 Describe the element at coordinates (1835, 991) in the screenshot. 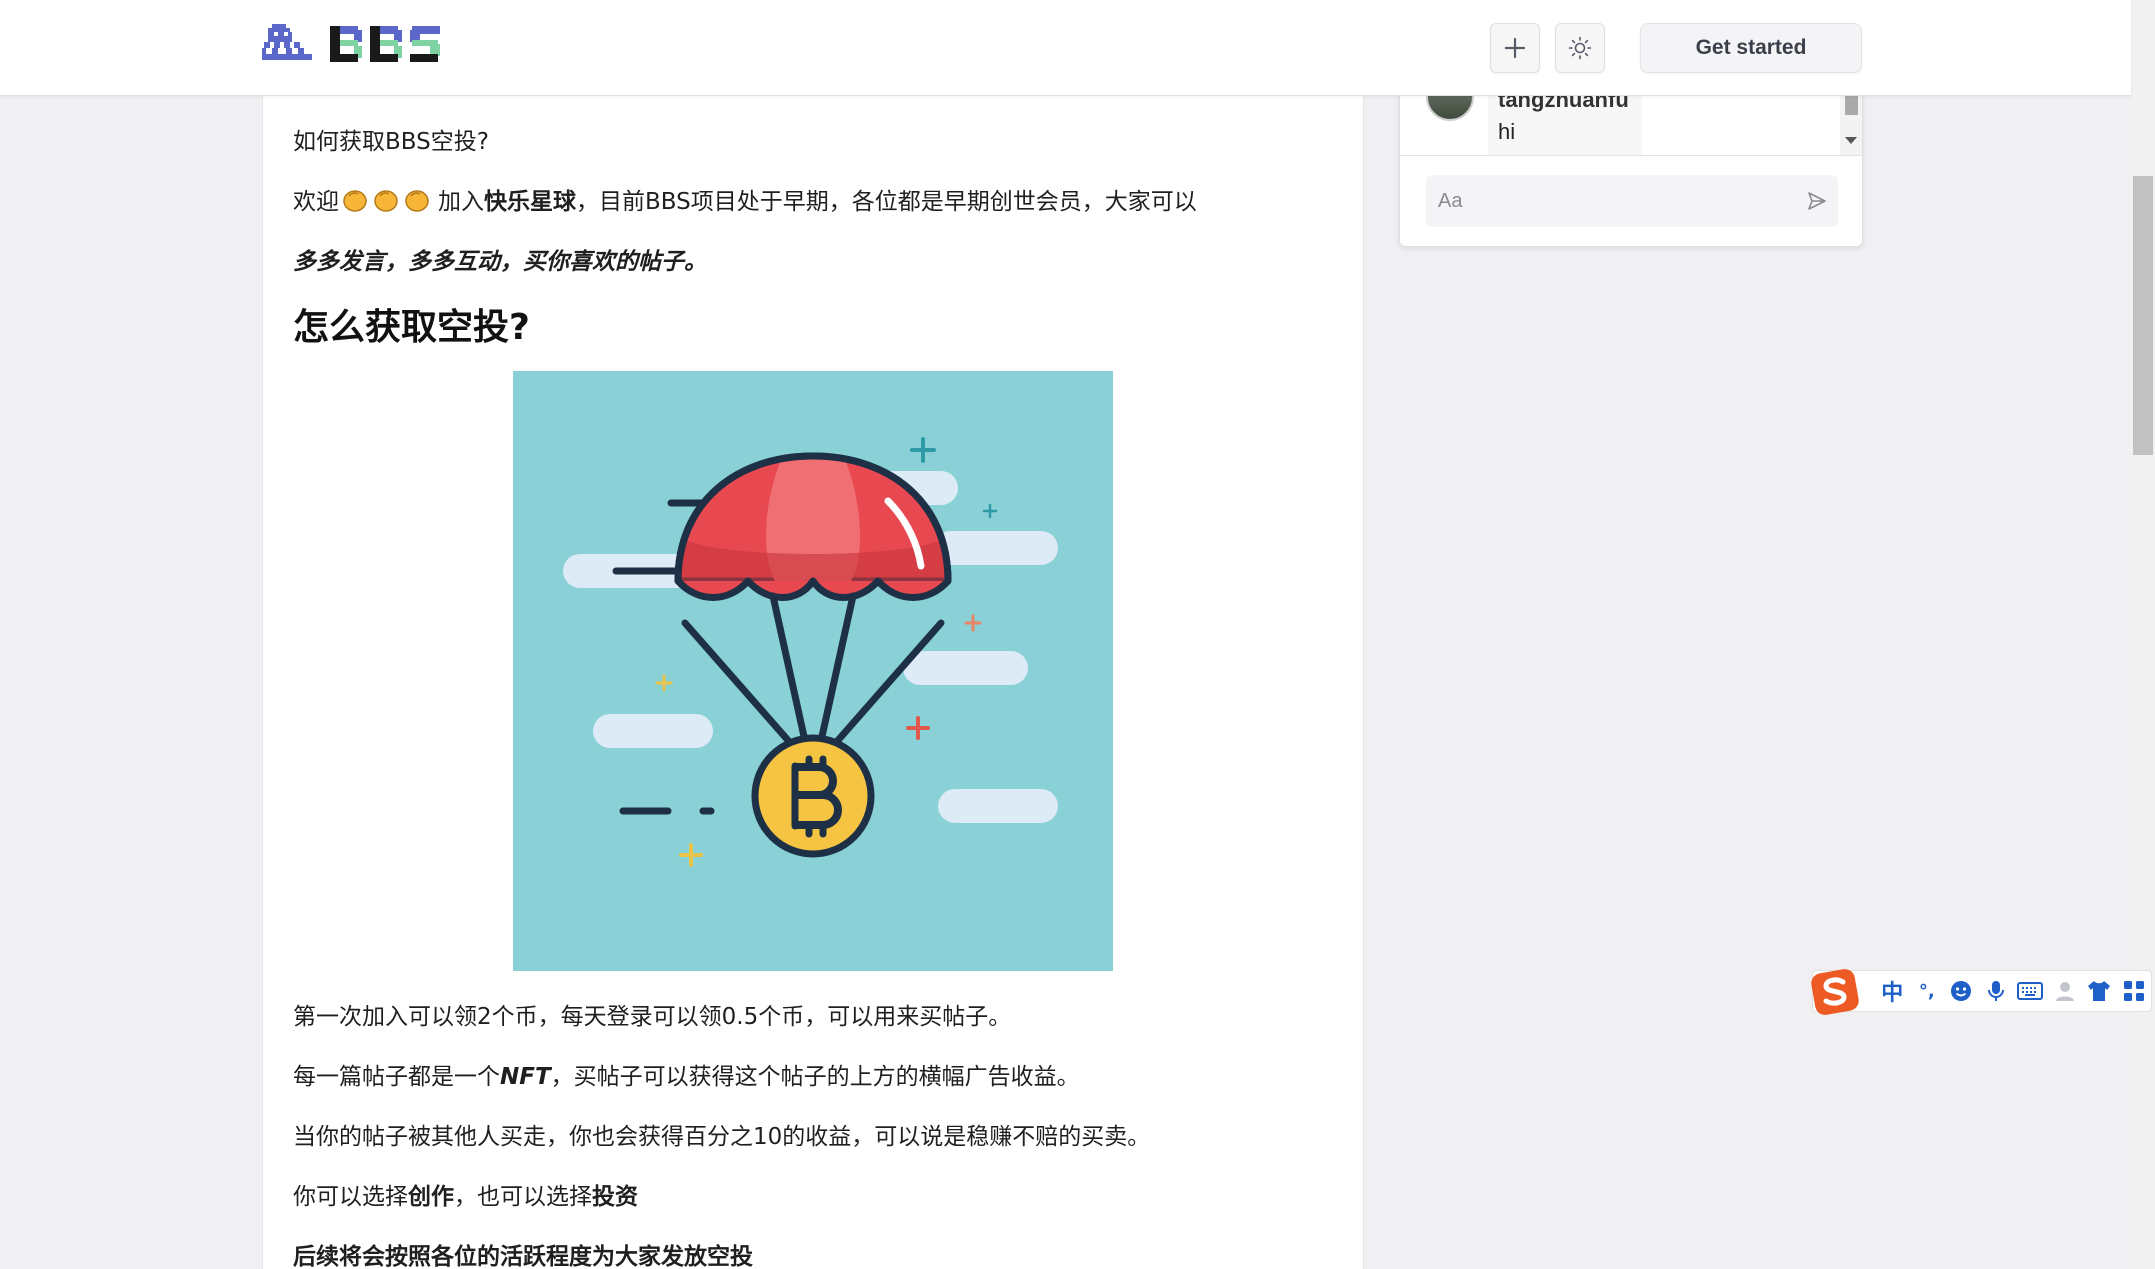

I see `sogou-s-icon` at that location.